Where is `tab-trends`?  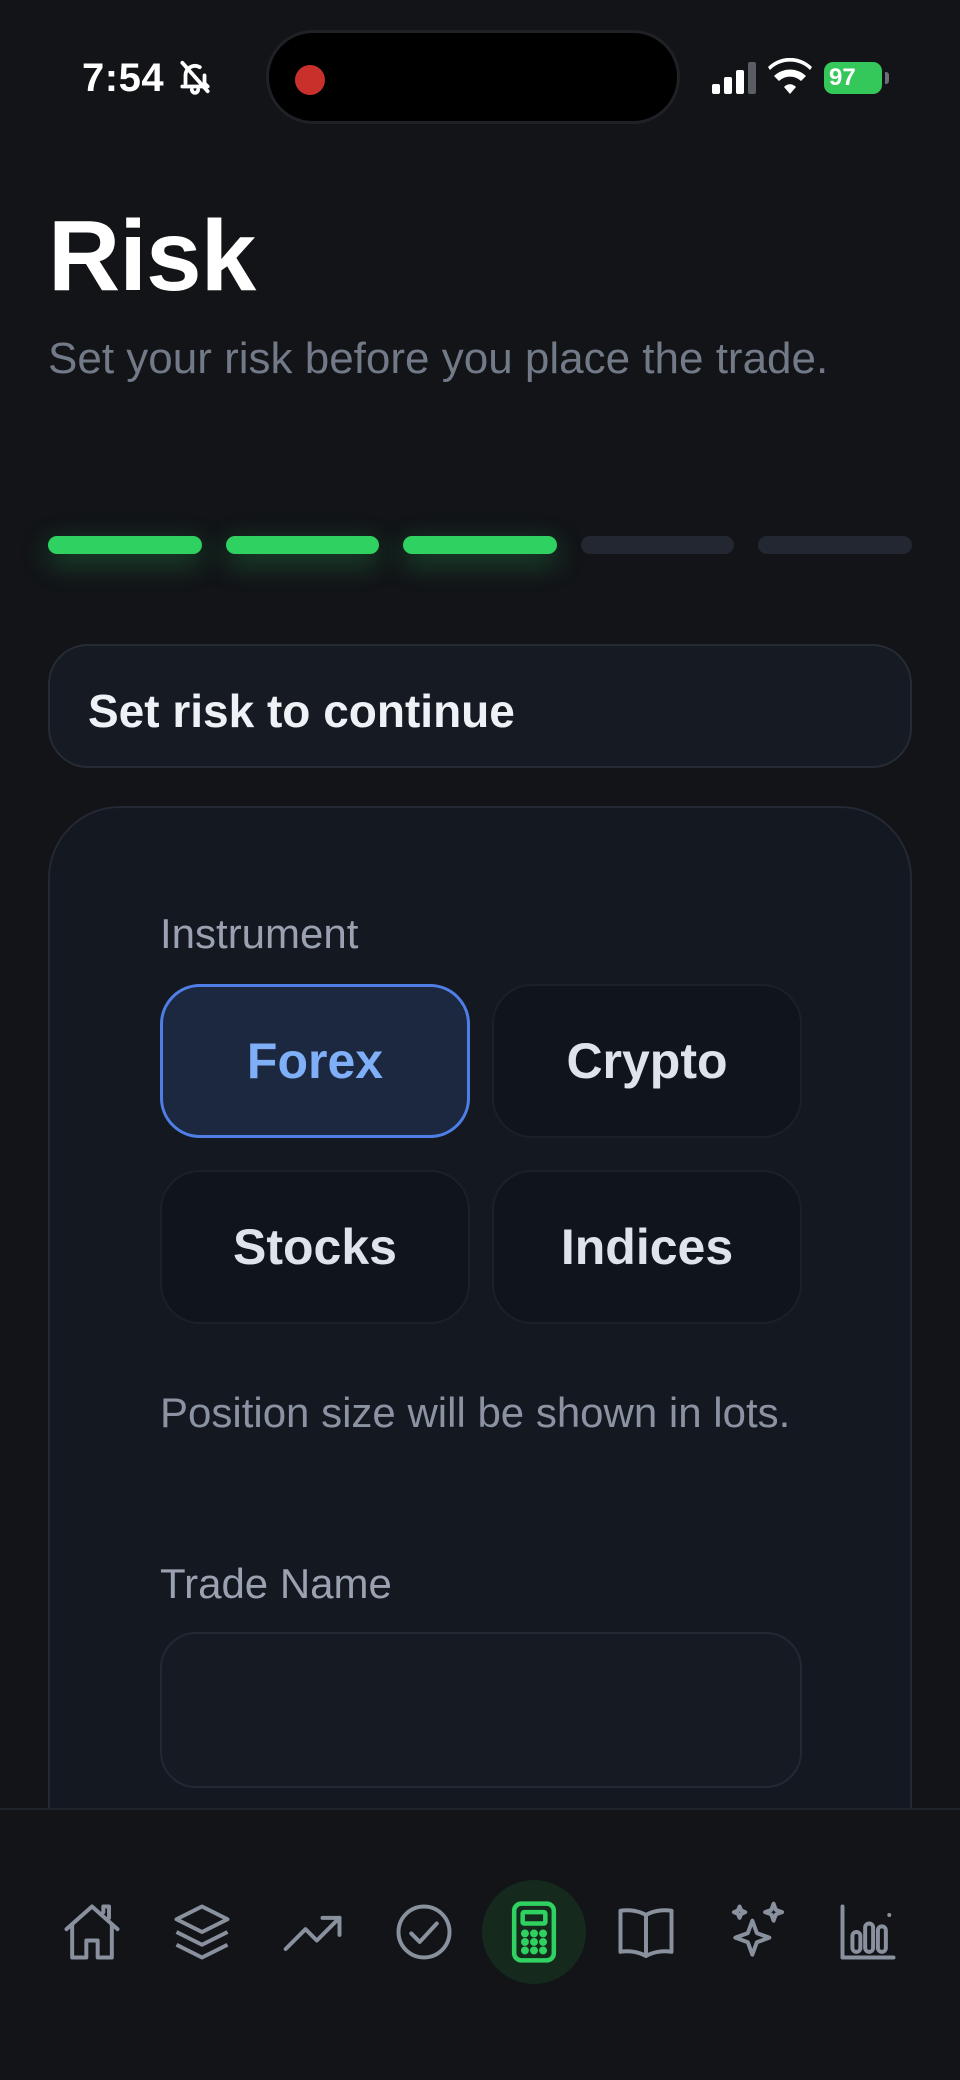 tab-trends is located at coordinates (314, 1932).